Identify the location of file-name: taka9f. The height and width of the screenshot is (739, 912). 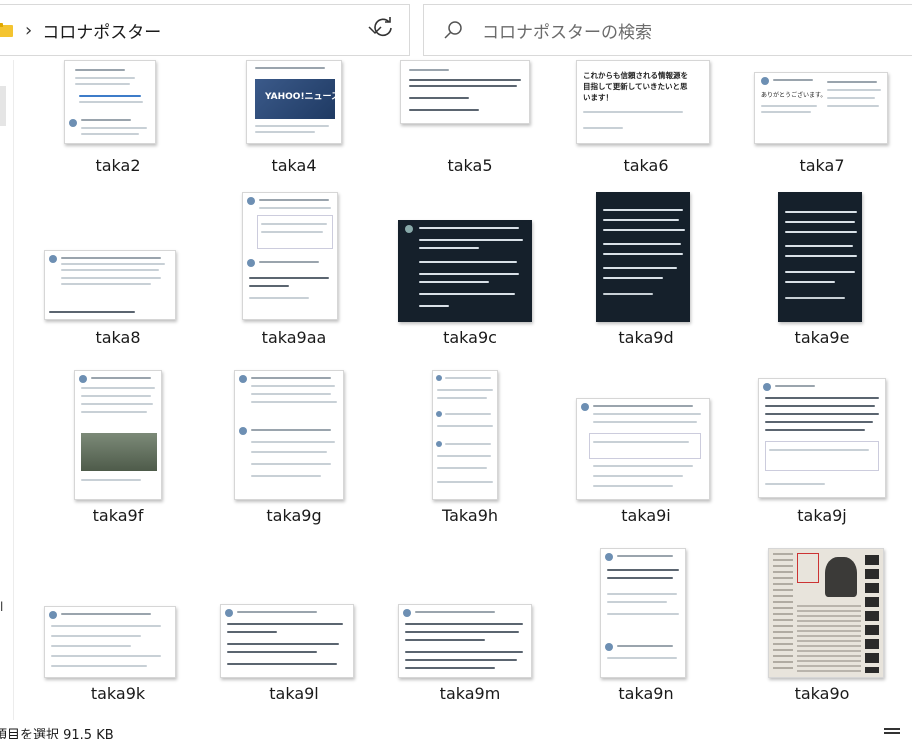
(118, 515).